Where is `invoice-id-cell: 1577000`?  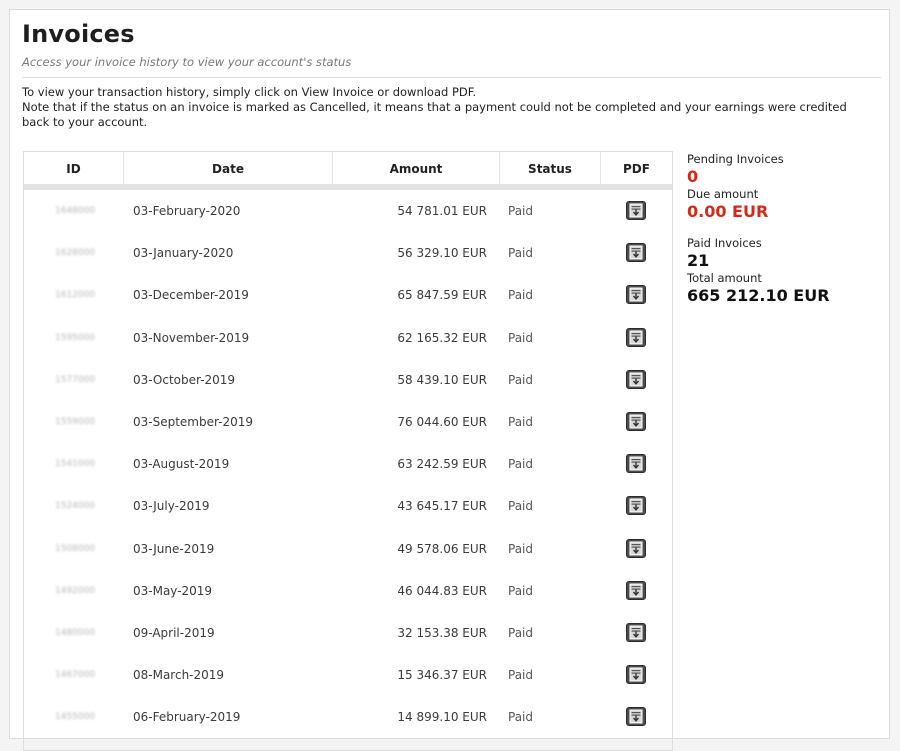 invoice-id-cell: 1577000 is located at coordinates (75, 379).